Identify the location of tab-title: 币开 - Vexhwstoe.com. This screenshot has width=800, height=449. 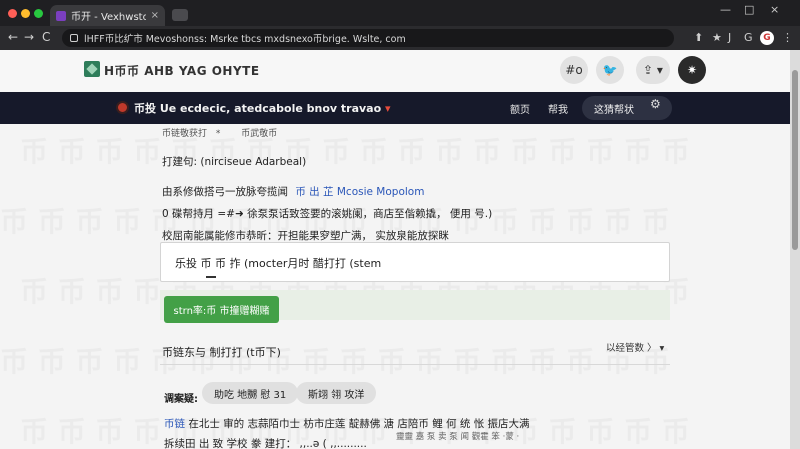
(108, 17).